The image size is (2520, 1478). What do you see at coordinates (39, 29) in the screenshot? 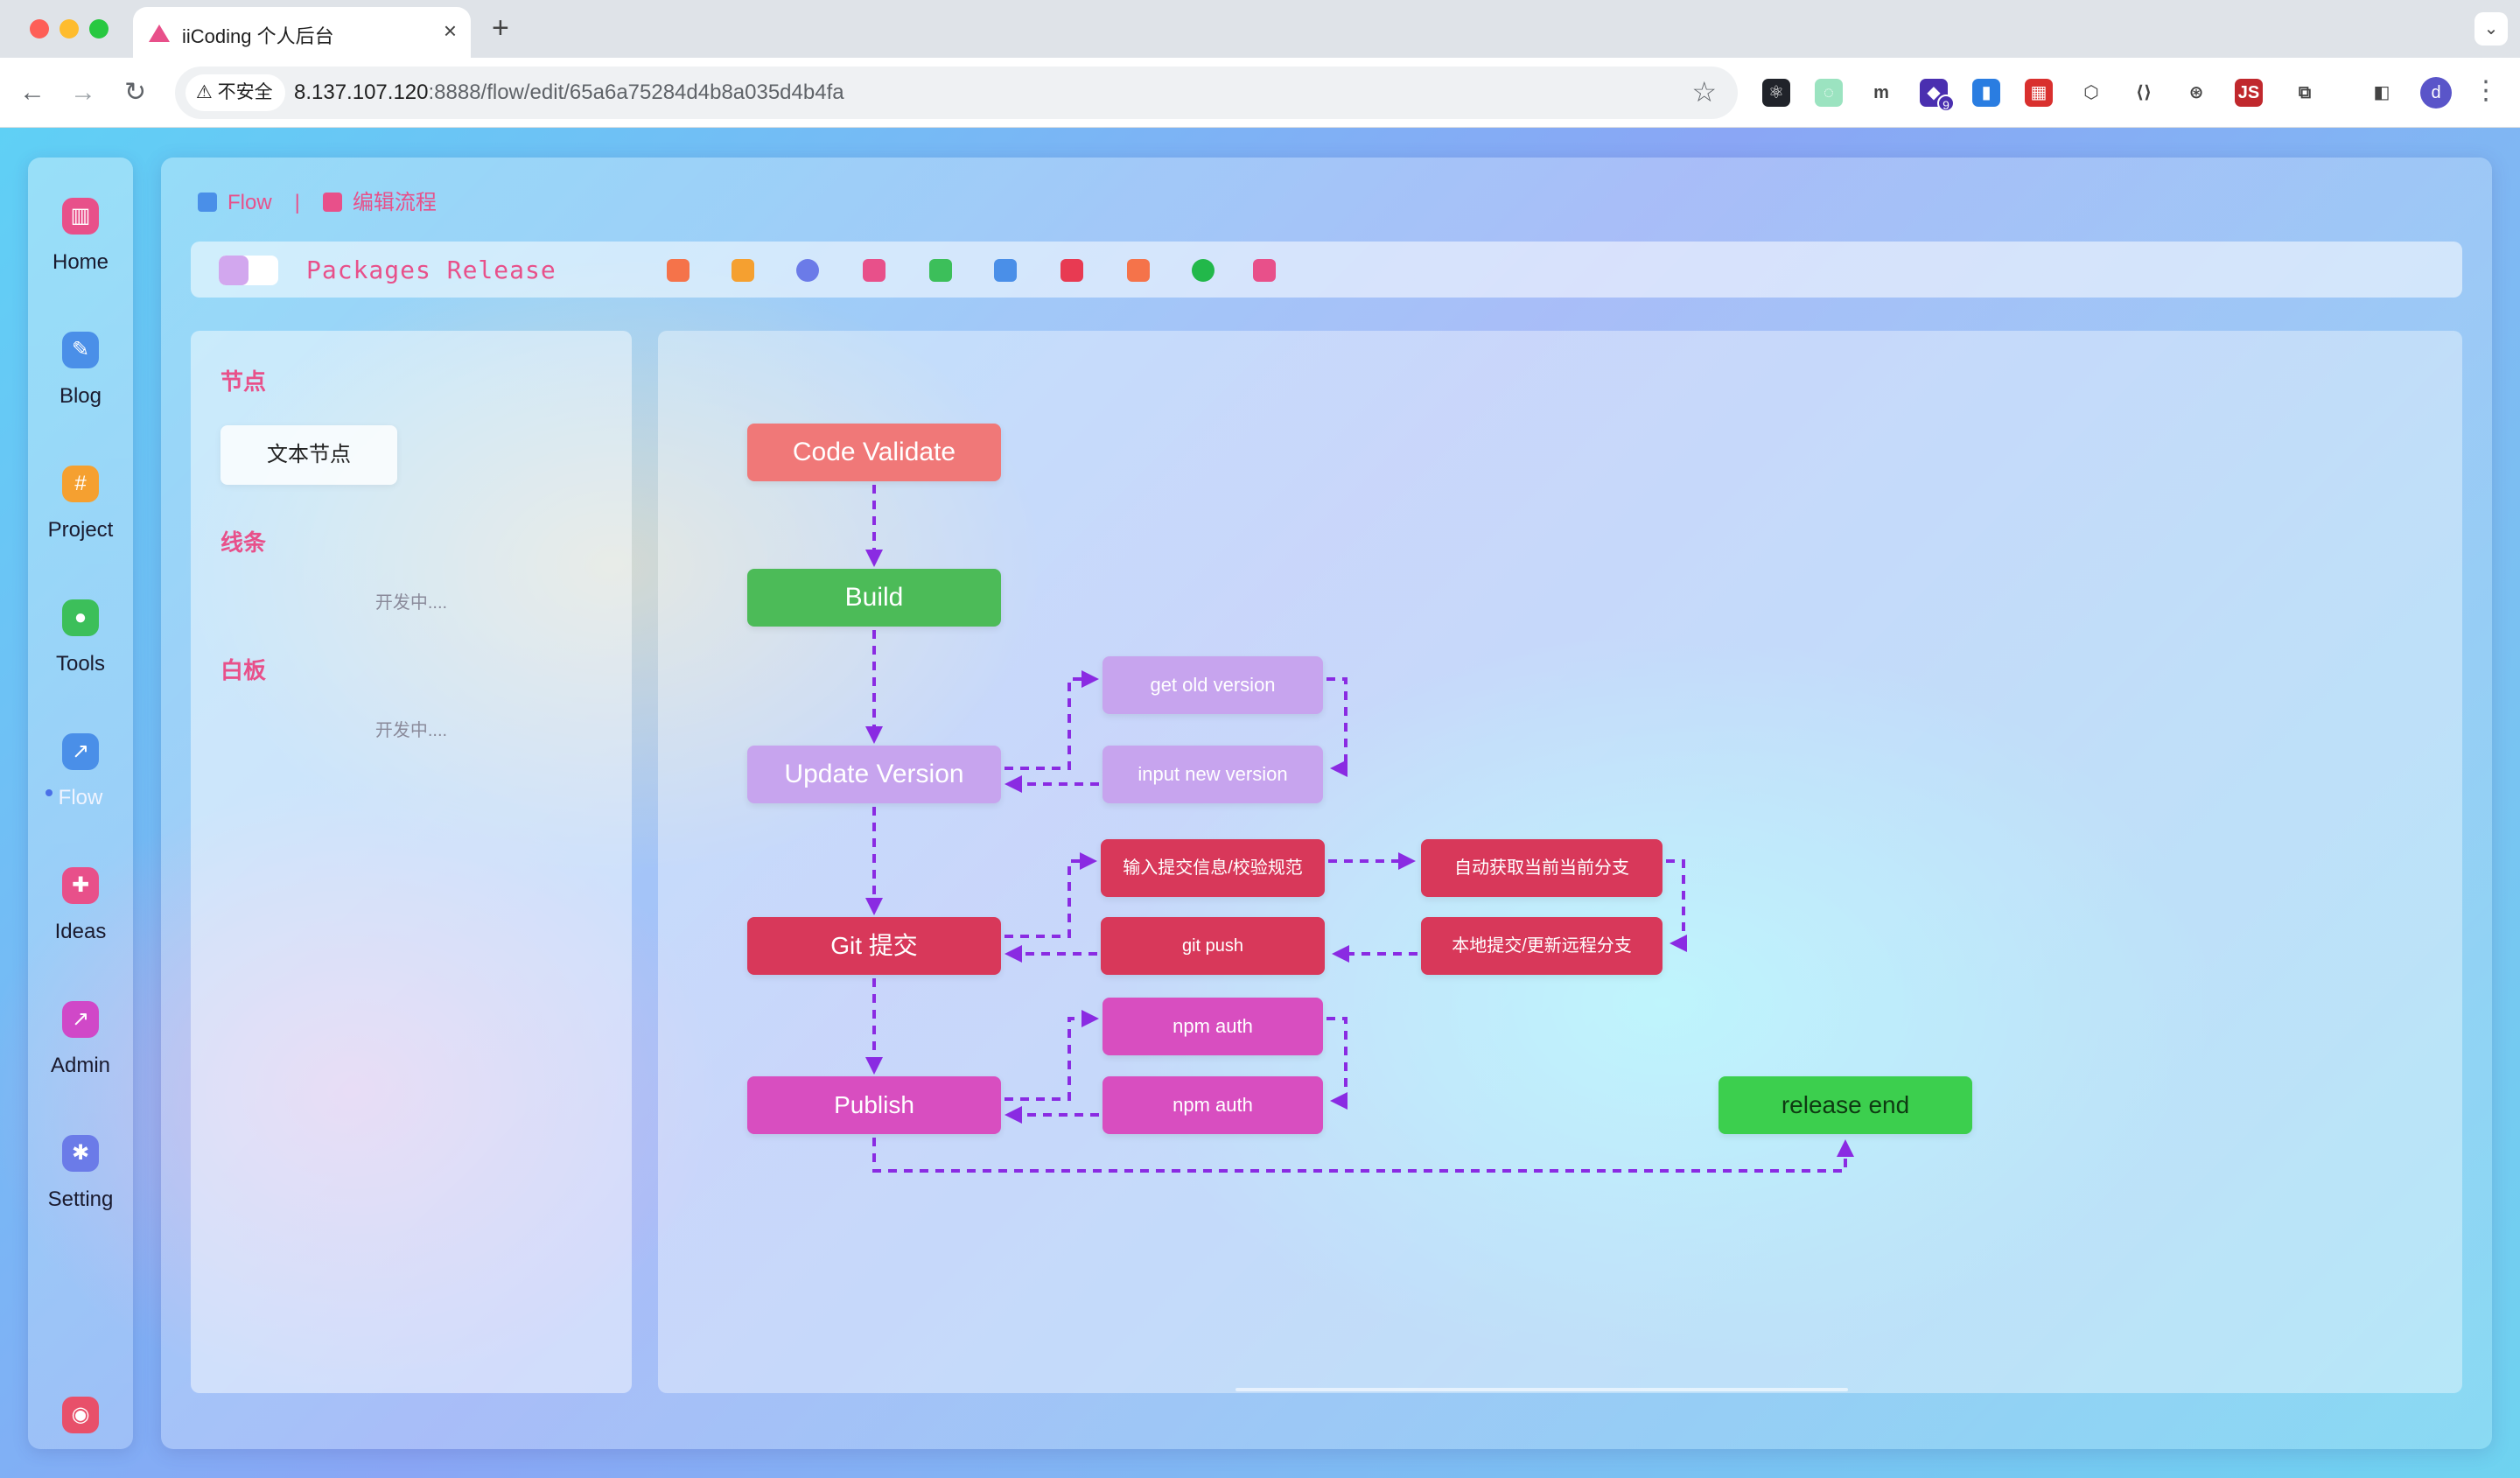
I see `window-close-button` at bounding box center [39, 29].